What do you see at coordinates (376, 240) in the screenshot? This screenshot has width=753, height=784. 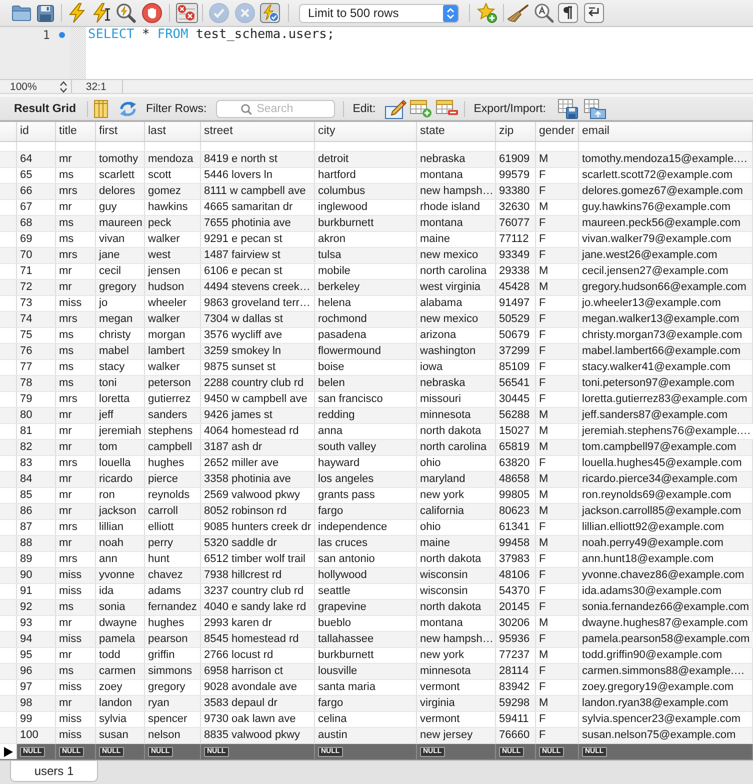 I see `table-row: 69 ms vivan walker 9291 e pecan st akron maine 77112 F vivan.walker79@example.com` at bounding box center [376, 240].